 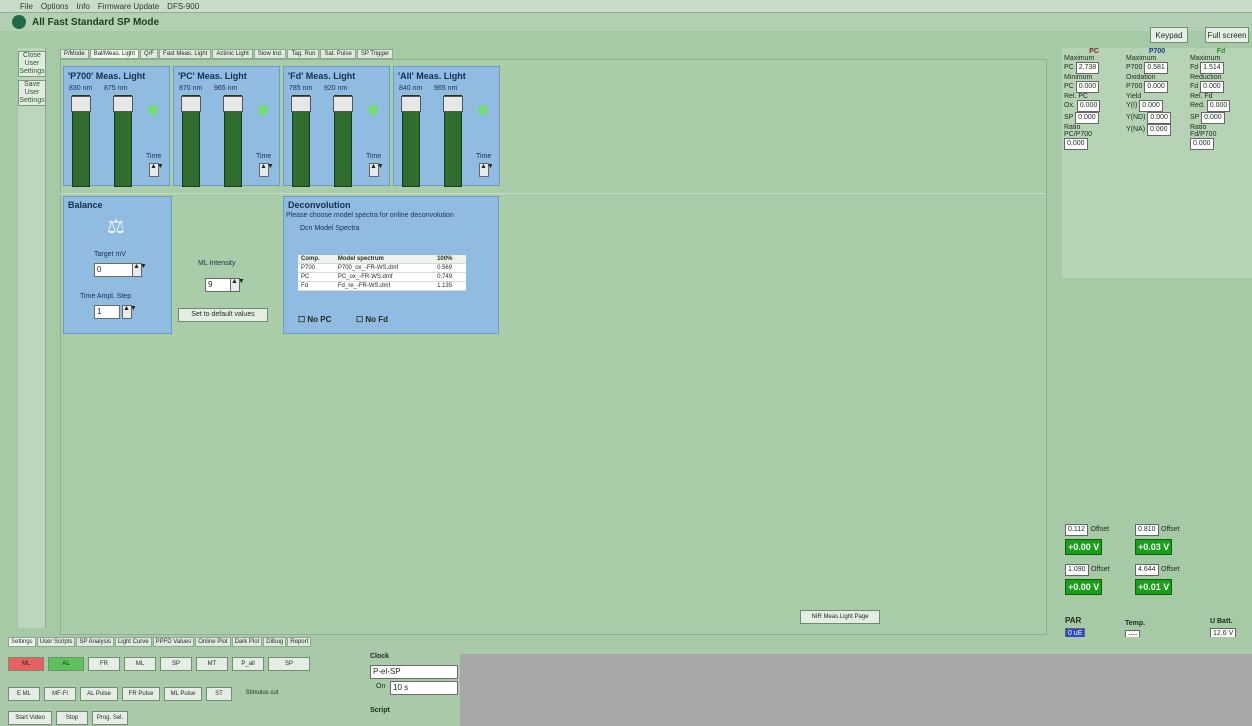 I want to click on menu-firmware: Firmware Update, so click(x=128, y=6).